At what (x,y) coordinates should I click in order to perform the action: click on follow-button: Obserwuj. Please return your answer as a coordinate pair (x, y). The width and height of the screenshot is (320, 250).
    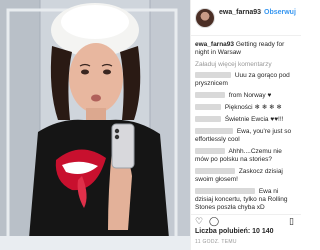
    Looking at the image, I should click on (280, 12).